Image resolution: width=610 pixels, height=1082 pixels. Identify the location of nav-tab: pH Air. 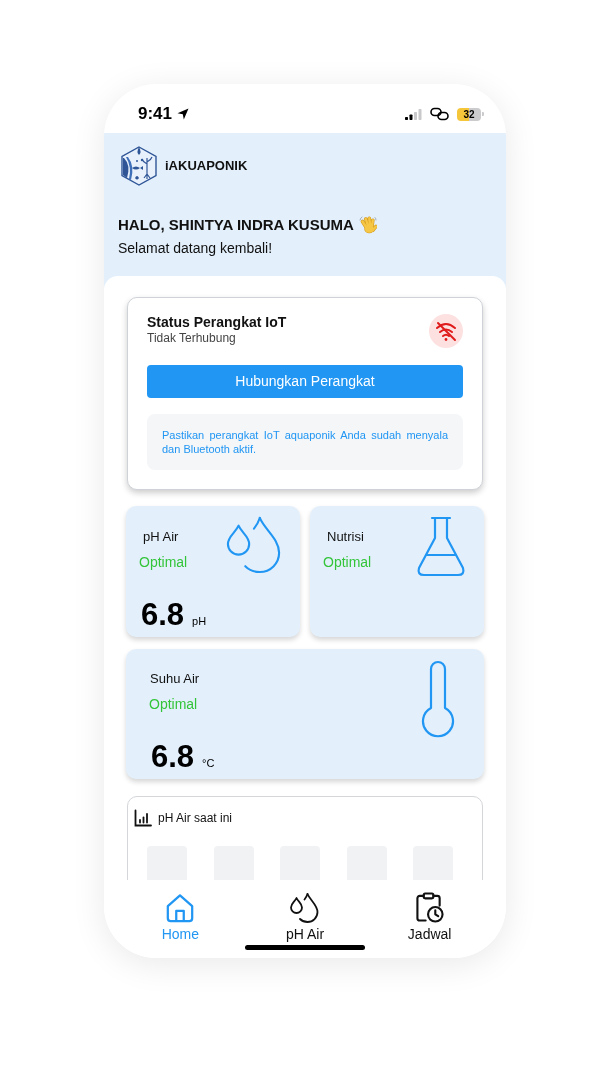
(305, 917).